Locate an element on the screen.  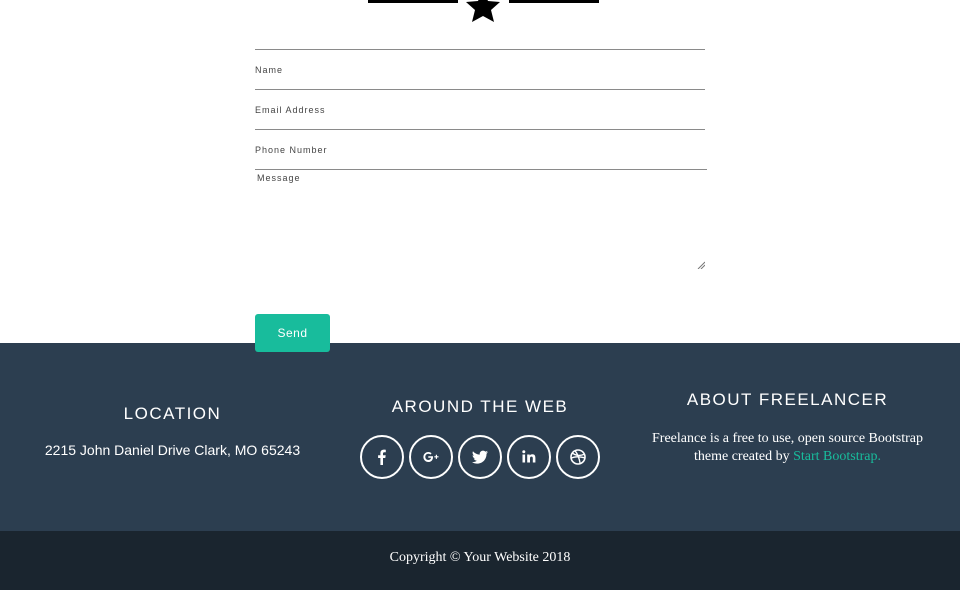
star-divider is located at coordinates (483, 12).